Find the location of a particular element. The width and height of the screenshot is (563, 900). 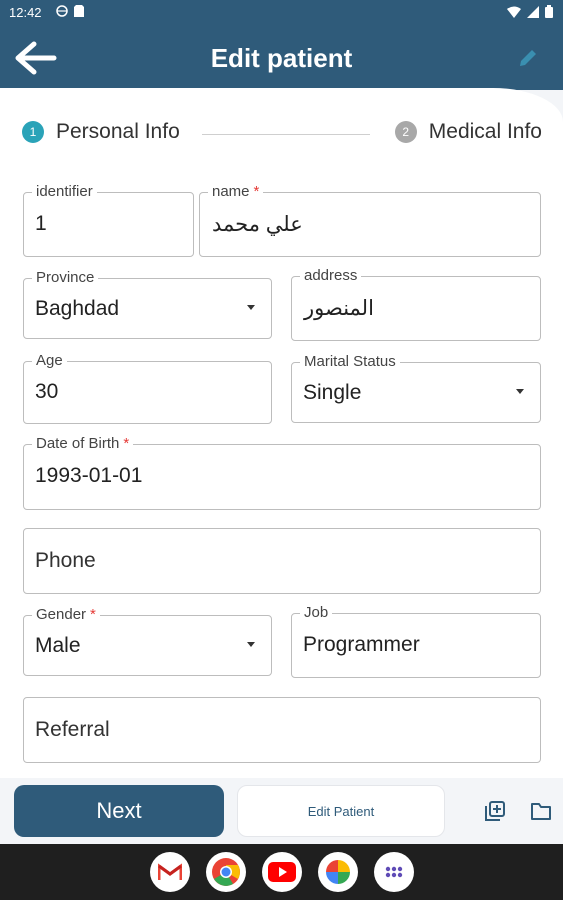

field-label: address is located at coordinates (331, 276).